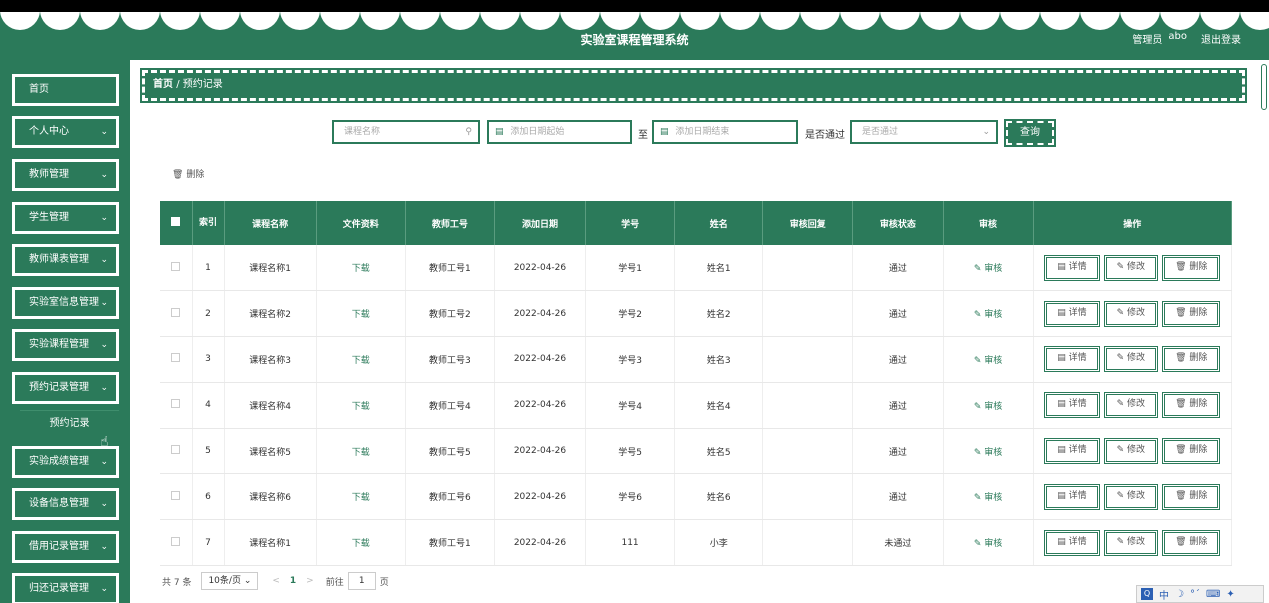  Describe the element at coordinates (176, 221) in the screenshot. I see `select-all-checkbox` at that location.